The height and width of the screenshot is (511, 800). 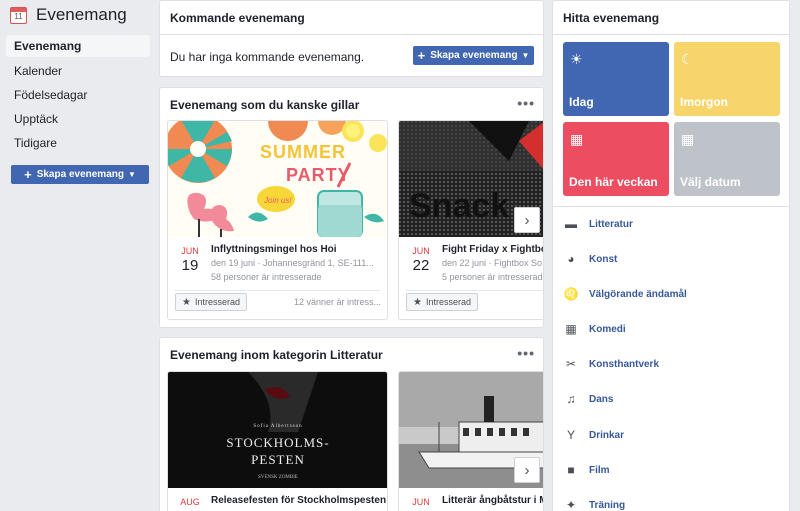 What do you see at coordinates (570, 435) in the screenshot?
I see `cocktail-icon: Y` at bounding box center [570, 435].